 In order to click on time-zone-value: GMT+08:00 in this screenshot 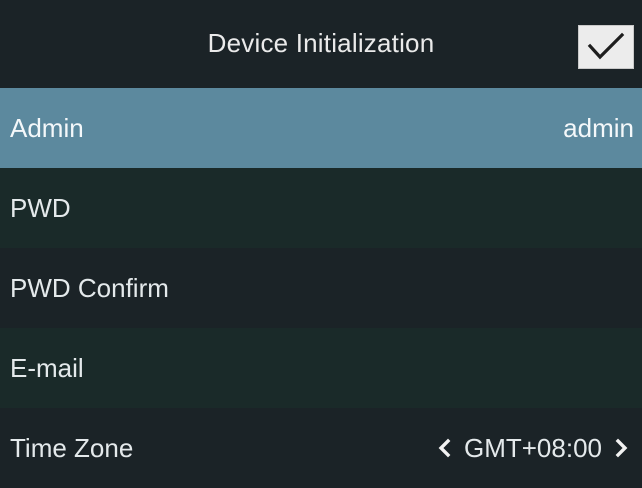, I will do `click(532, 447)`.